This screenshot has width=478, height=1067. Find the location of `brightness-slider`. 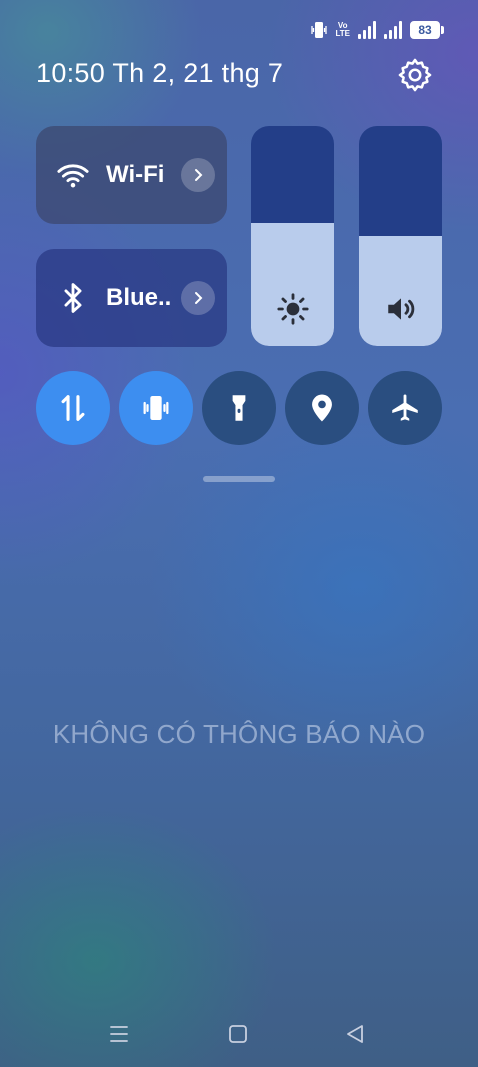

brightness-slider is located at coordinates (292, 236).